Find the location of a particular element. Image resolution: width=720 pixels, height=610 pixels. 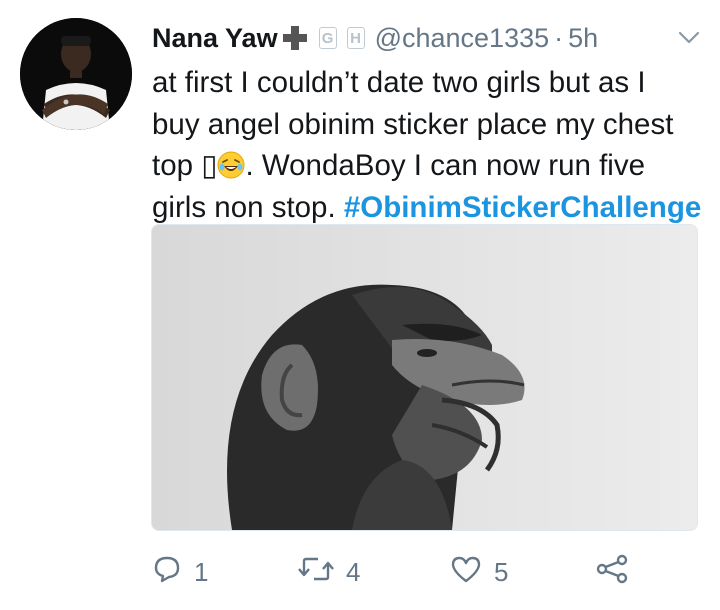

reply-button: 1 is located at coordinates (180, 572).